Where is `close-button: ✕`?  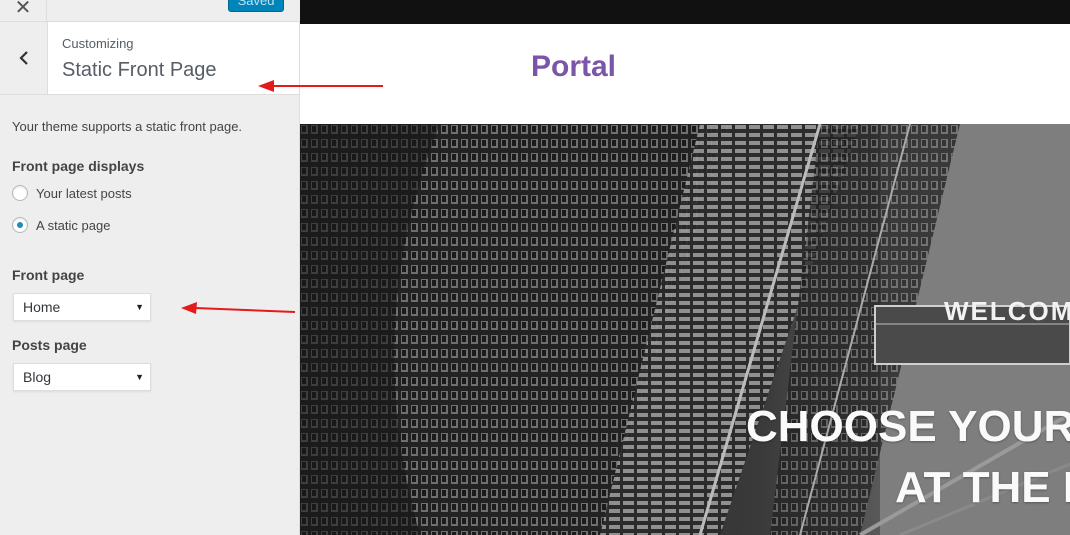
close-button: ✕ is located at coordinates (23, 11).